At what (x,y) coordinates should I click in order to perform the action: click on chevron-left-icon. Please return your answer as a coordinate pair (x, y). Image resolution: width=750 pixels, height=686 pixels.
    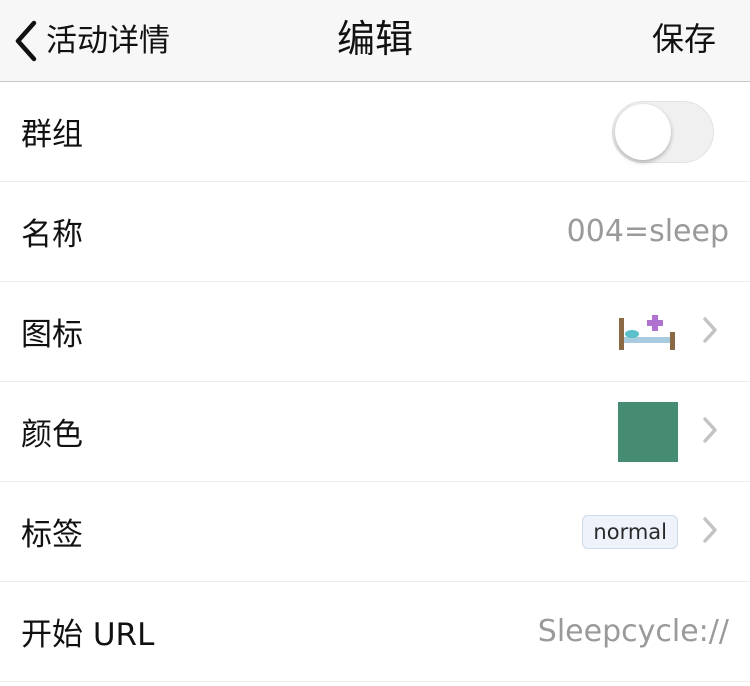
    Looking at the image, I should click on (26, 41).